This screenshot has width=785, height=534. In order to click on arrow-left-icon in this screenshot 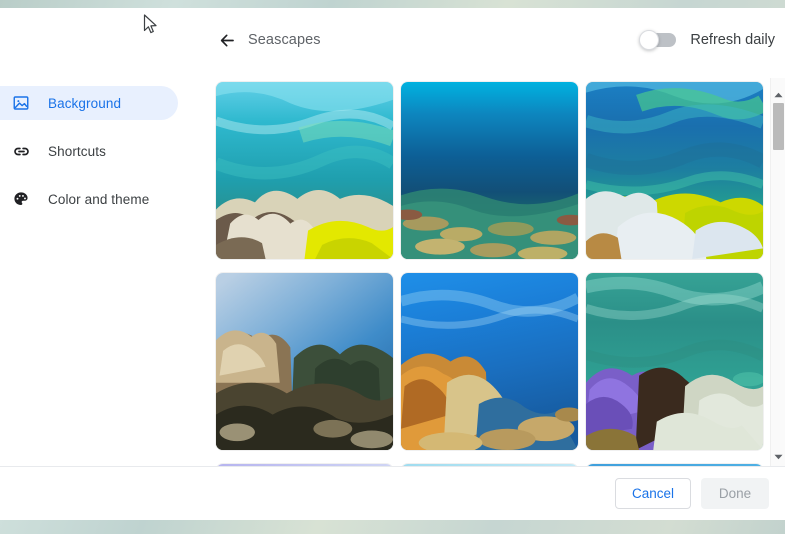, I will do `click(227, 43)`.